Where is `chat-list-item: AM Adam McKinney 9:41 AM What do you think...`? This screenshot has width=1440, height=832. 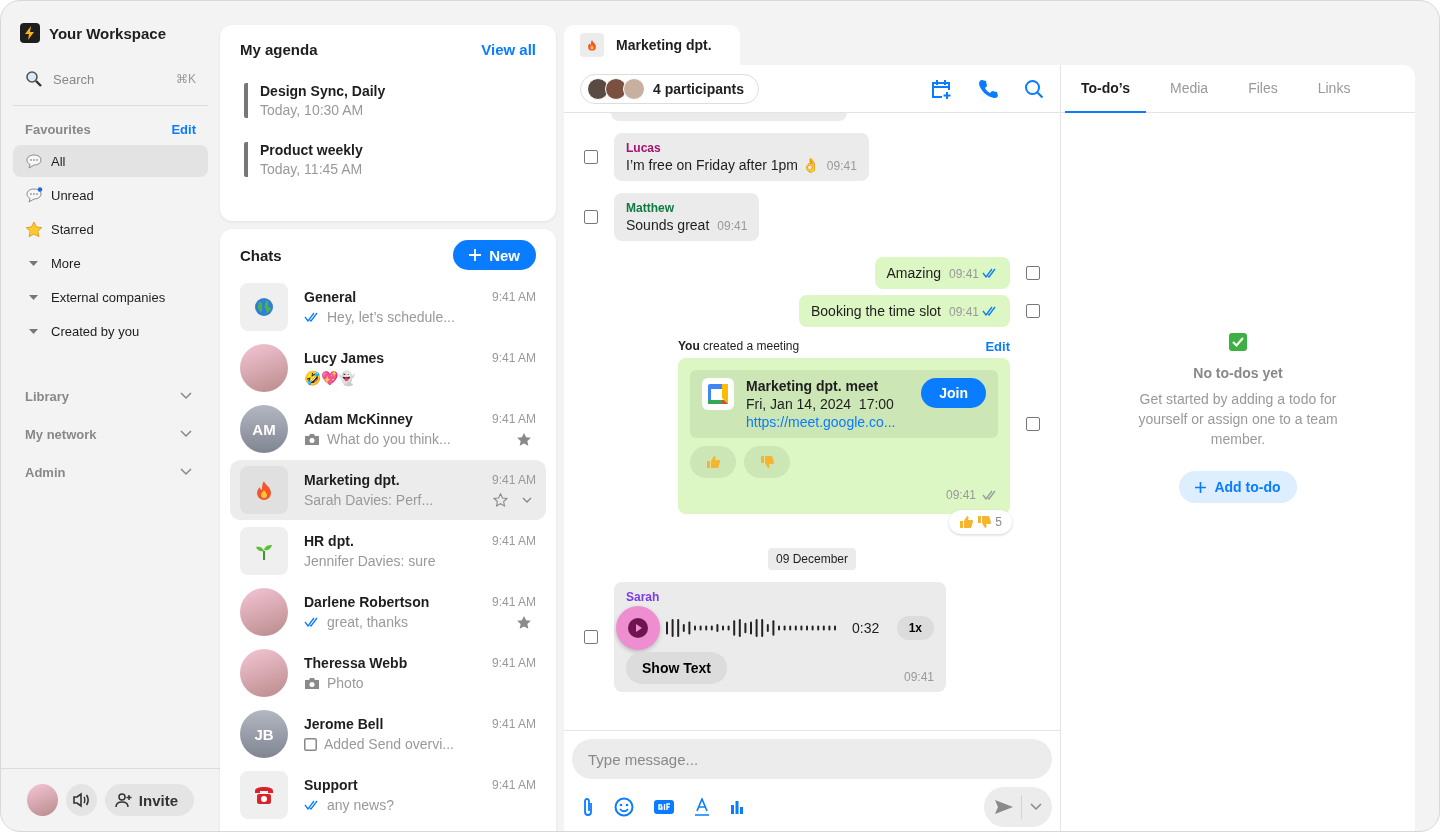
chat-list-item: AM Adam McKinney 9:41 AM What do you think... is located at coordinates (388, 429).